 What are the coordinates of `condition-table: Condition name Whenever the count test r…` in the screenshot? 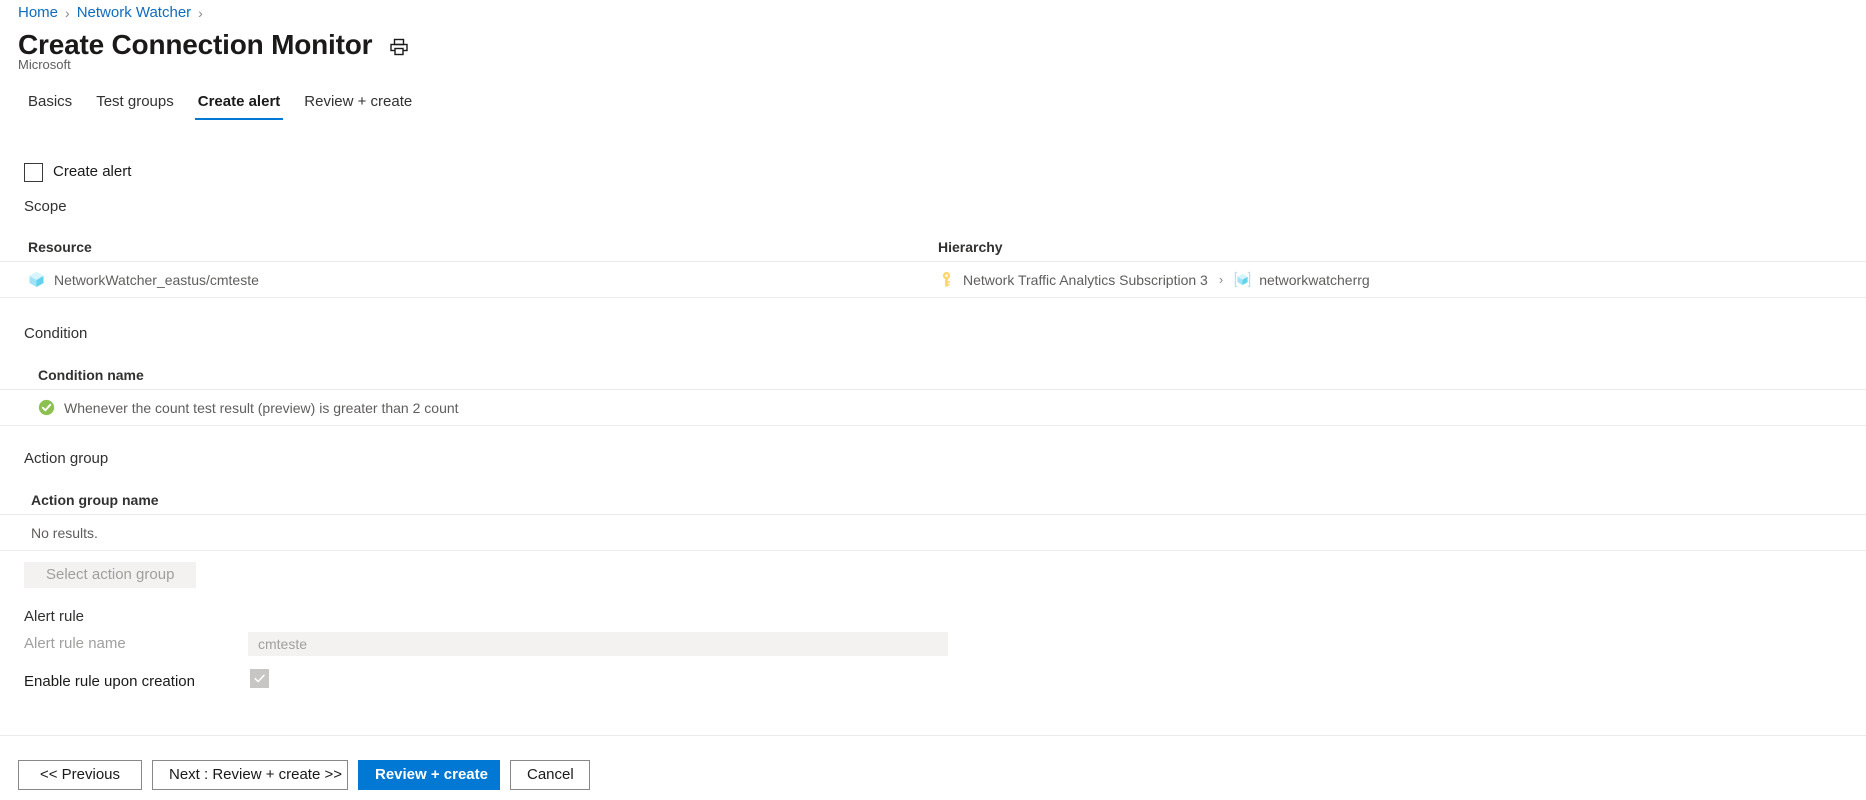 It's located at (933, 393).